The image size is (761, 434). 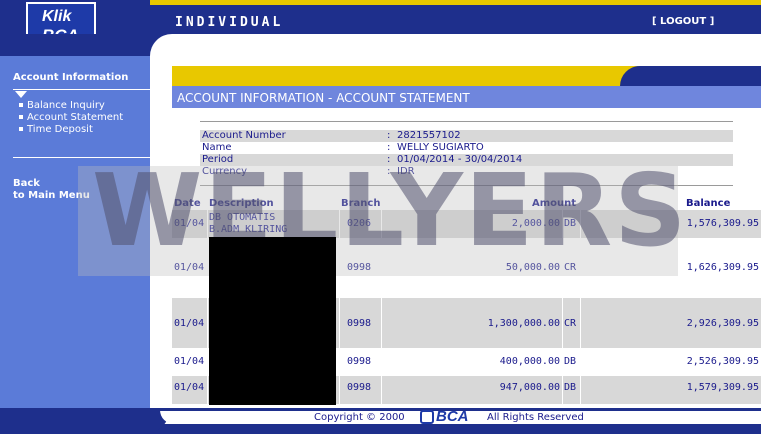 What do you see at coordinates (529, 387) in the screenshot?
I see `row-amount: 947,000.00` at bounding box center [529, 387].